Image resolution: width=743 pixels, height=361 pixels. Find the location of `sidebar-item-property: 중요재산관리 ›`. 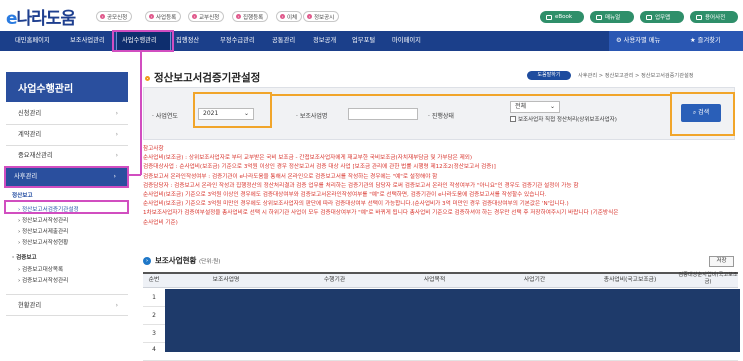

sidebar-item-property: 중요재산관리 › is located at coordinates (67, 156).